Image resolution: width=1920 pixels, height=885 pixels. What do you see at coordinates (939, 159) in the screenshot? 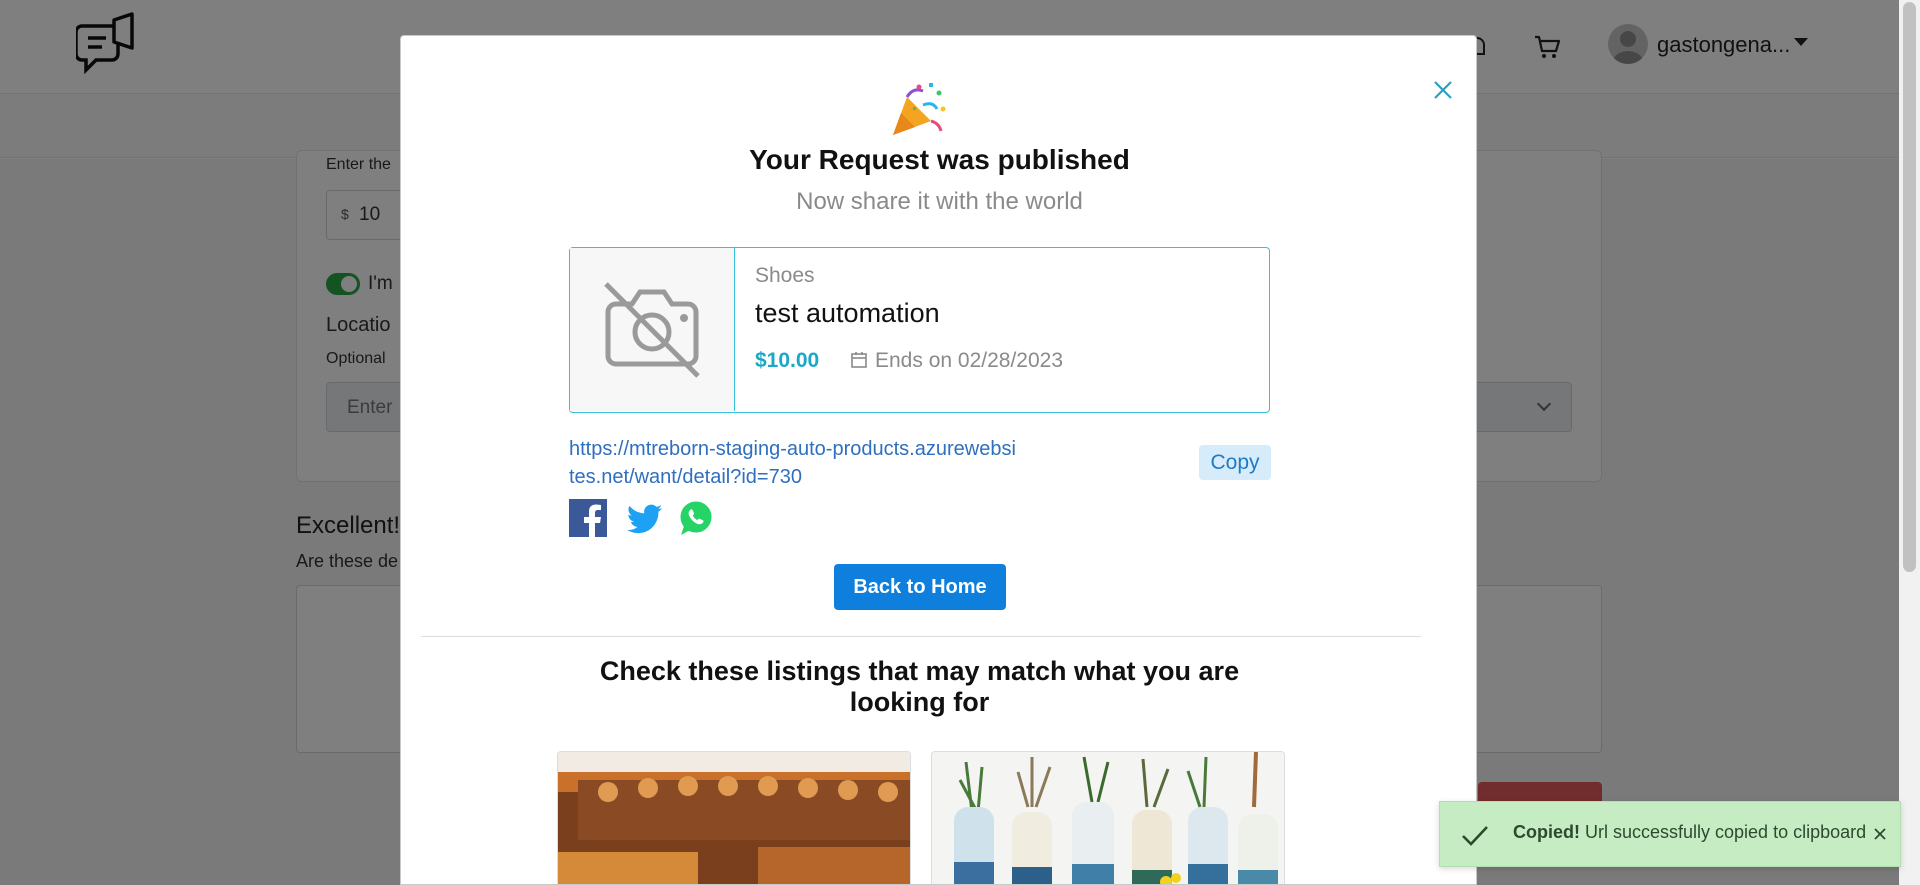
I see `modal-title: Your Request was published` at bounding box center [939, 159].